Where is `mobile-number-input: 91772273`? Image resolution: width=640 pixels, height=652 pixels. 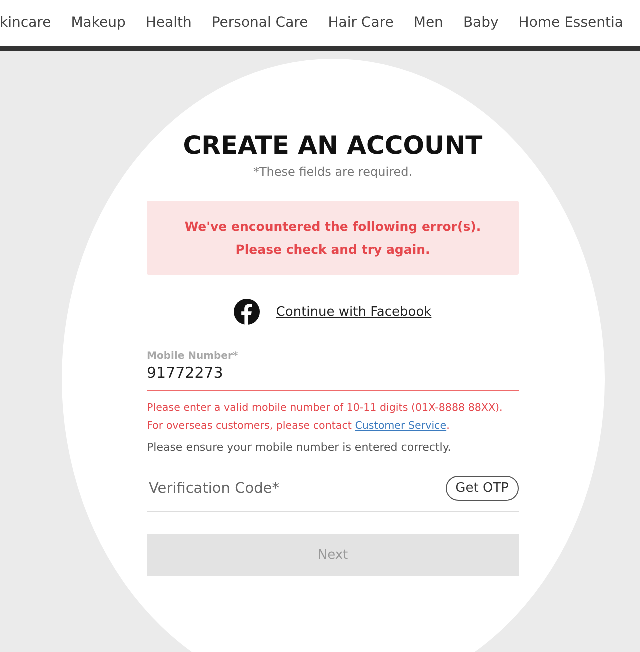 mobile-number-input: 91772273 is located at coordinates (333, 376).